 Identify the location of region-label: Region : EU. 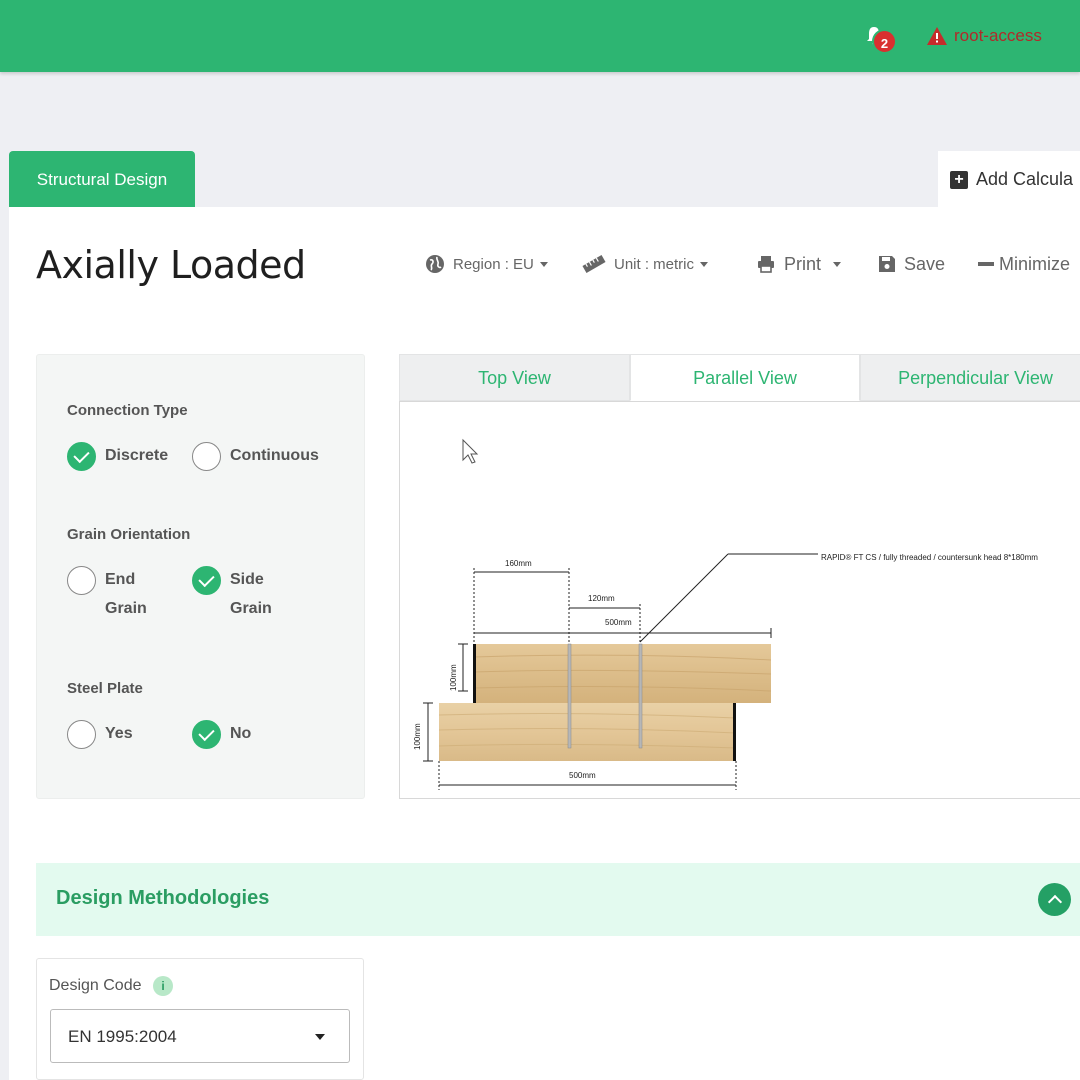
(493, 264).